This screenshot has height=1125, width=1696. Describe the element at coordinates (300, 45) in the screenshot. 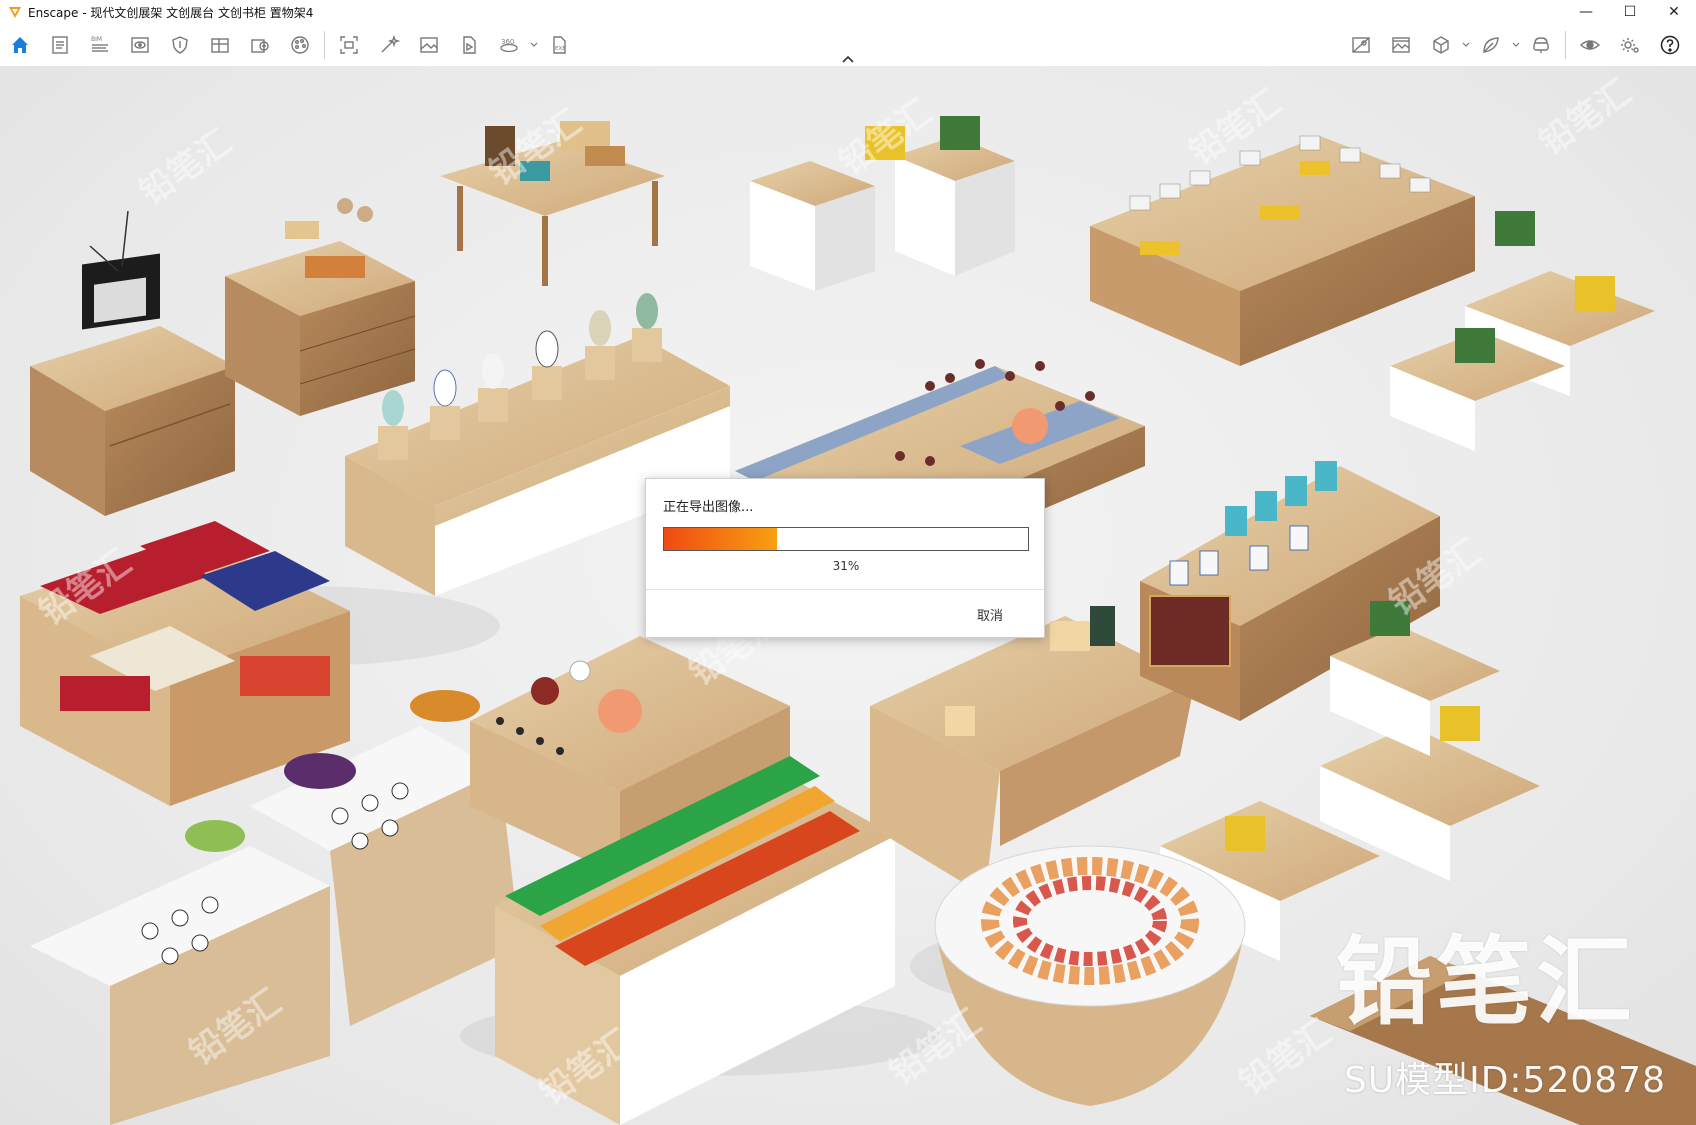

I see `palette-icon` at that location.